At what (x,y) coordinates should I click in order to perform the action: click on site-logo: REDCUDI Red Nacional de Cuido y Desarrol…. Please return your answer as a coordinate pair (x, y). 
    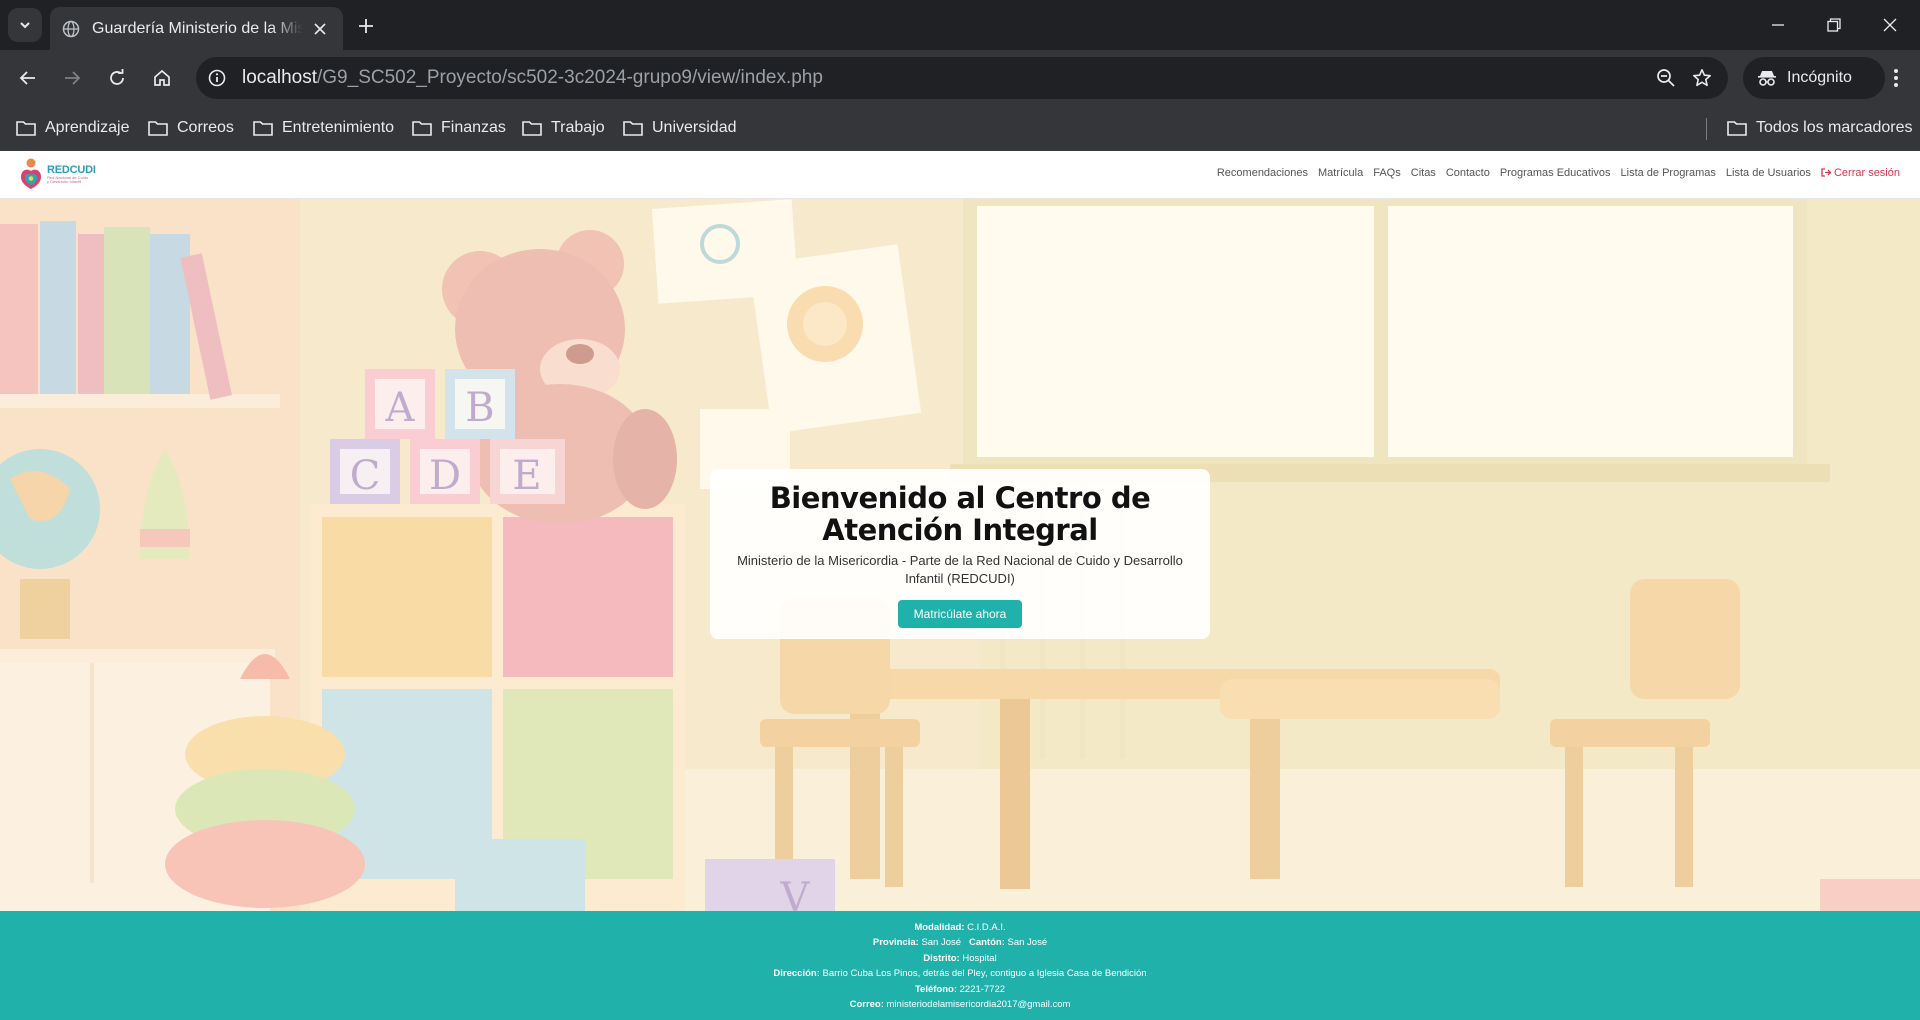
    Looking at the image, I should click on (57, 174).